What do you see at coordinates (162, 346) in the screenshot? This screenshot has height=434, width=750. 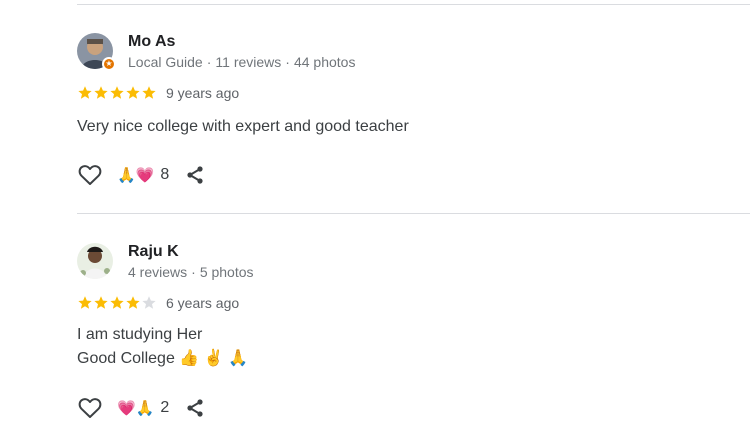 I see `review-text: I am studying Her Good College 👍 ✌️ 🙏` at bounding box center [162, 346].